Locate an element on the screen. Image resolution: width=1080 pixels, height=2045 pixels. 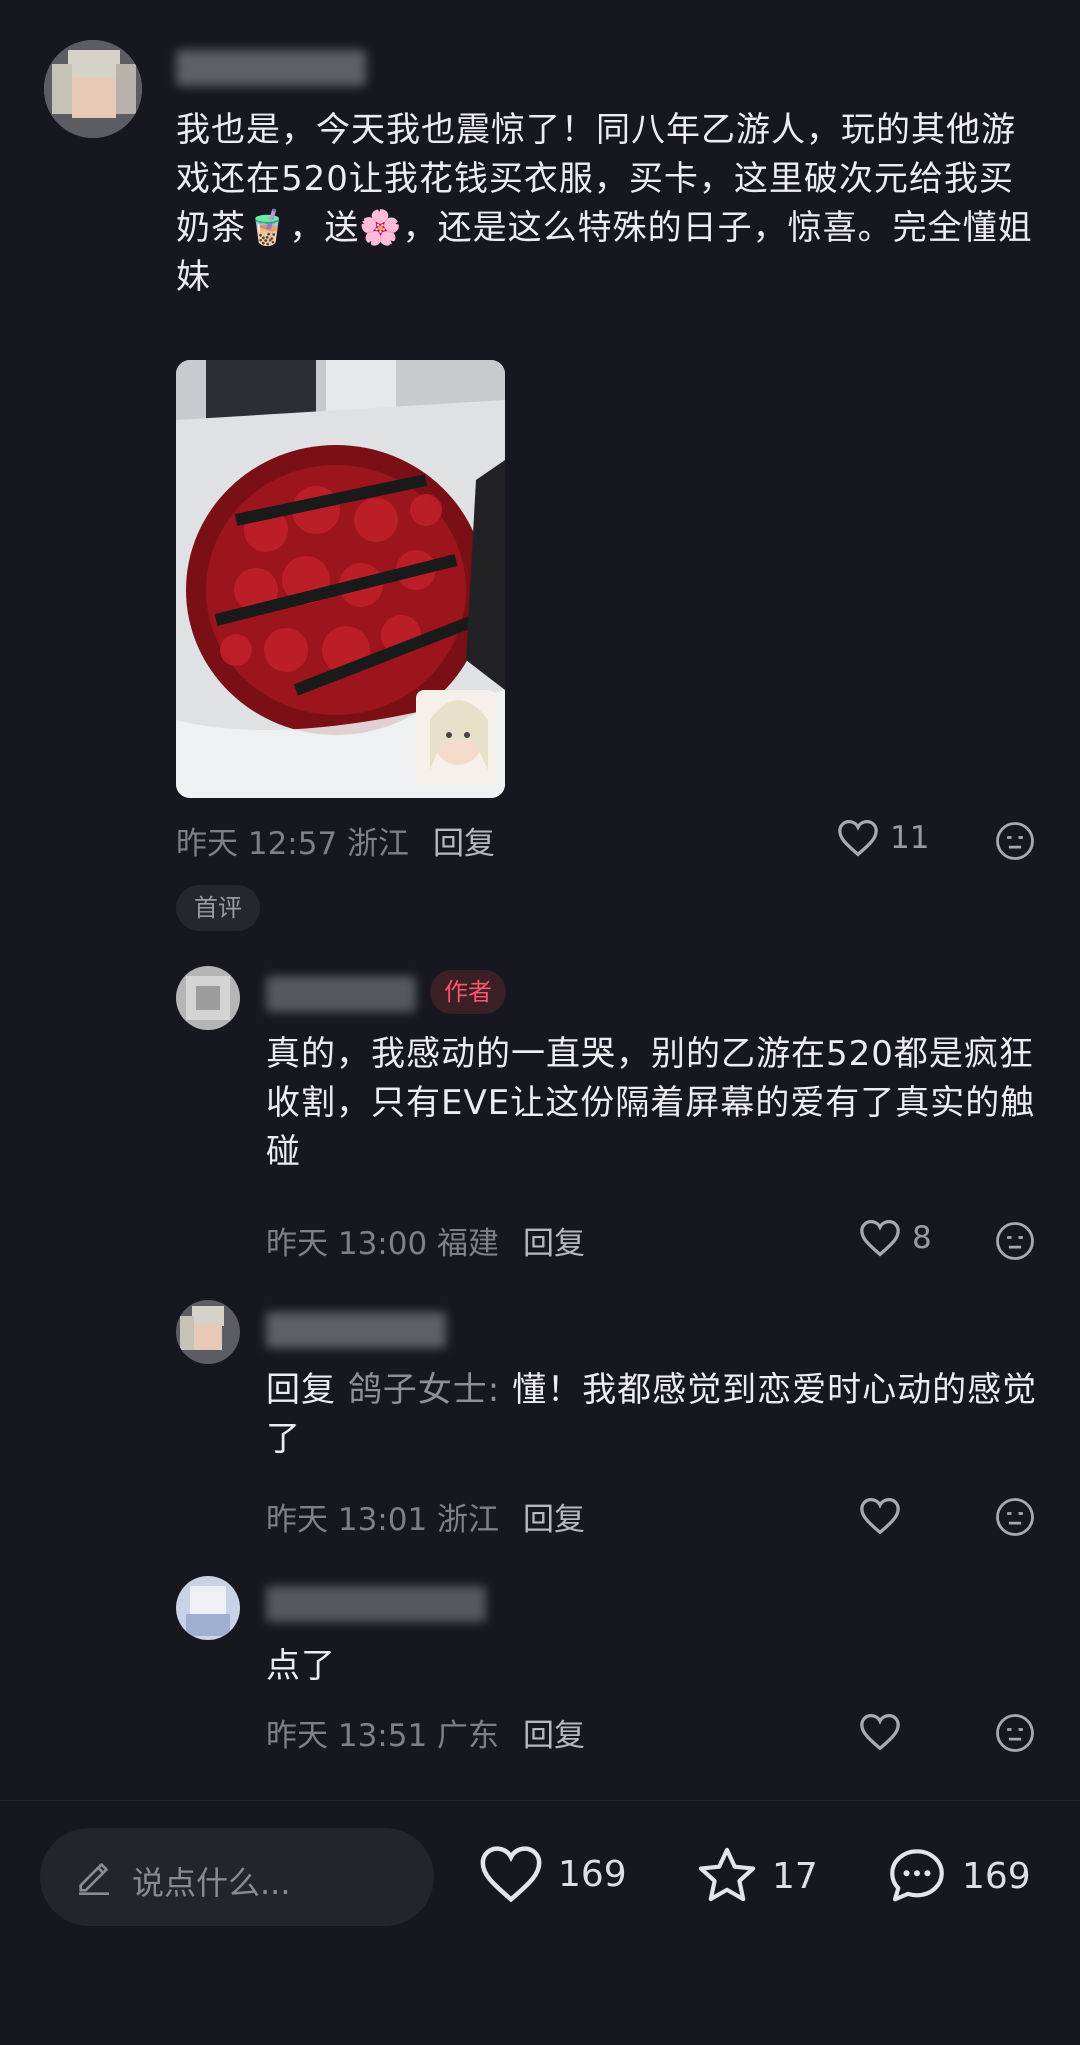
like-button: 11 is located at coordinates (882, 838).